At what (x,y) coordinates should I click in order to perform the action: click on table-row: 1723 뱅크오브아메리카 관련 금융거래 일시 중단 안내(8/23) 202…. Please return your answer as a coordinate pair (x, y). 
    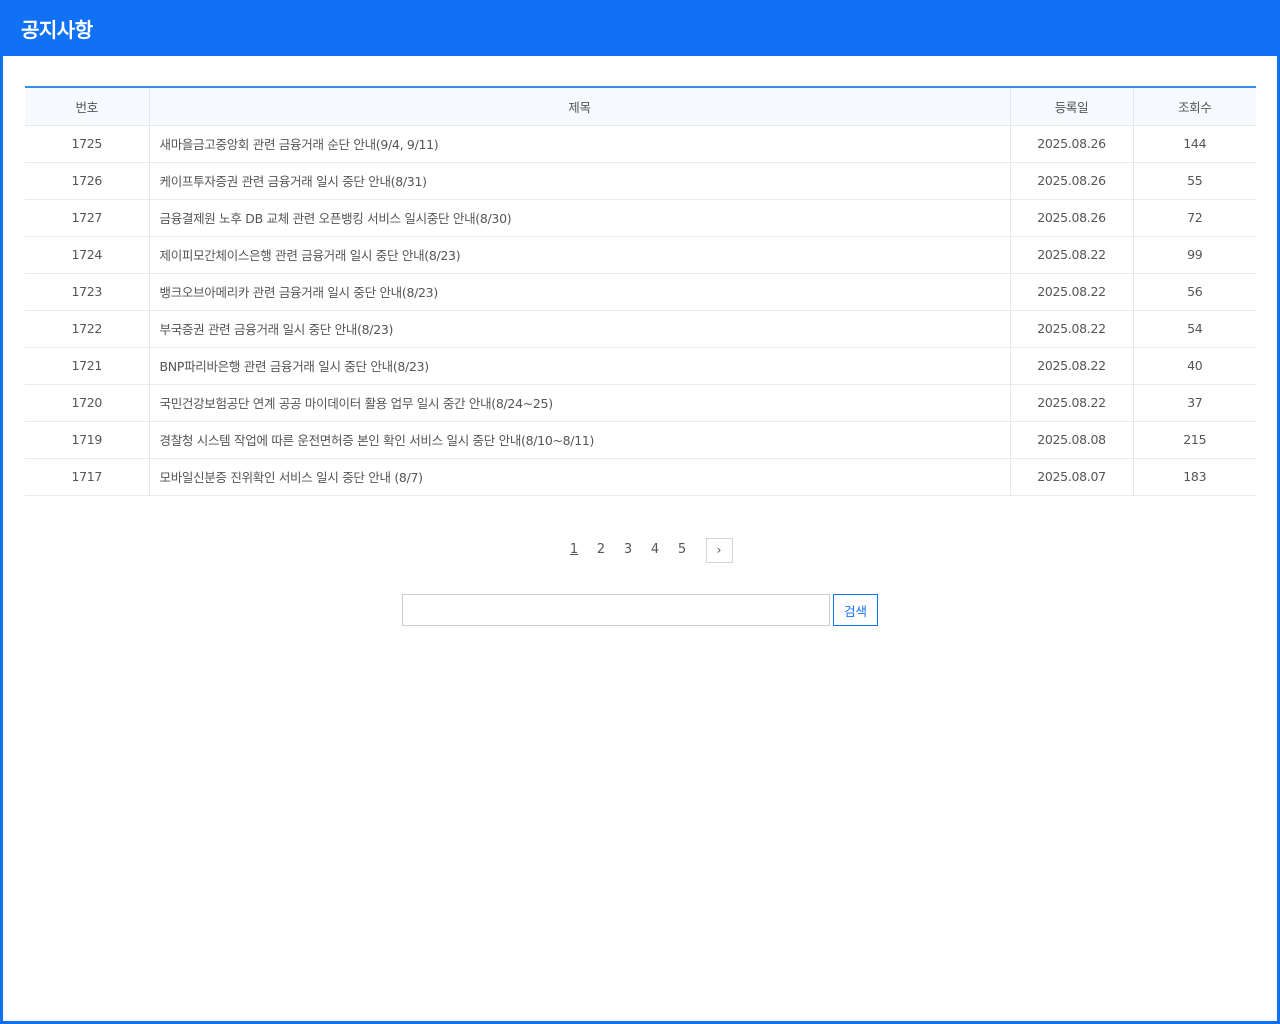
    Looking at the image, I should click on (640, 292).